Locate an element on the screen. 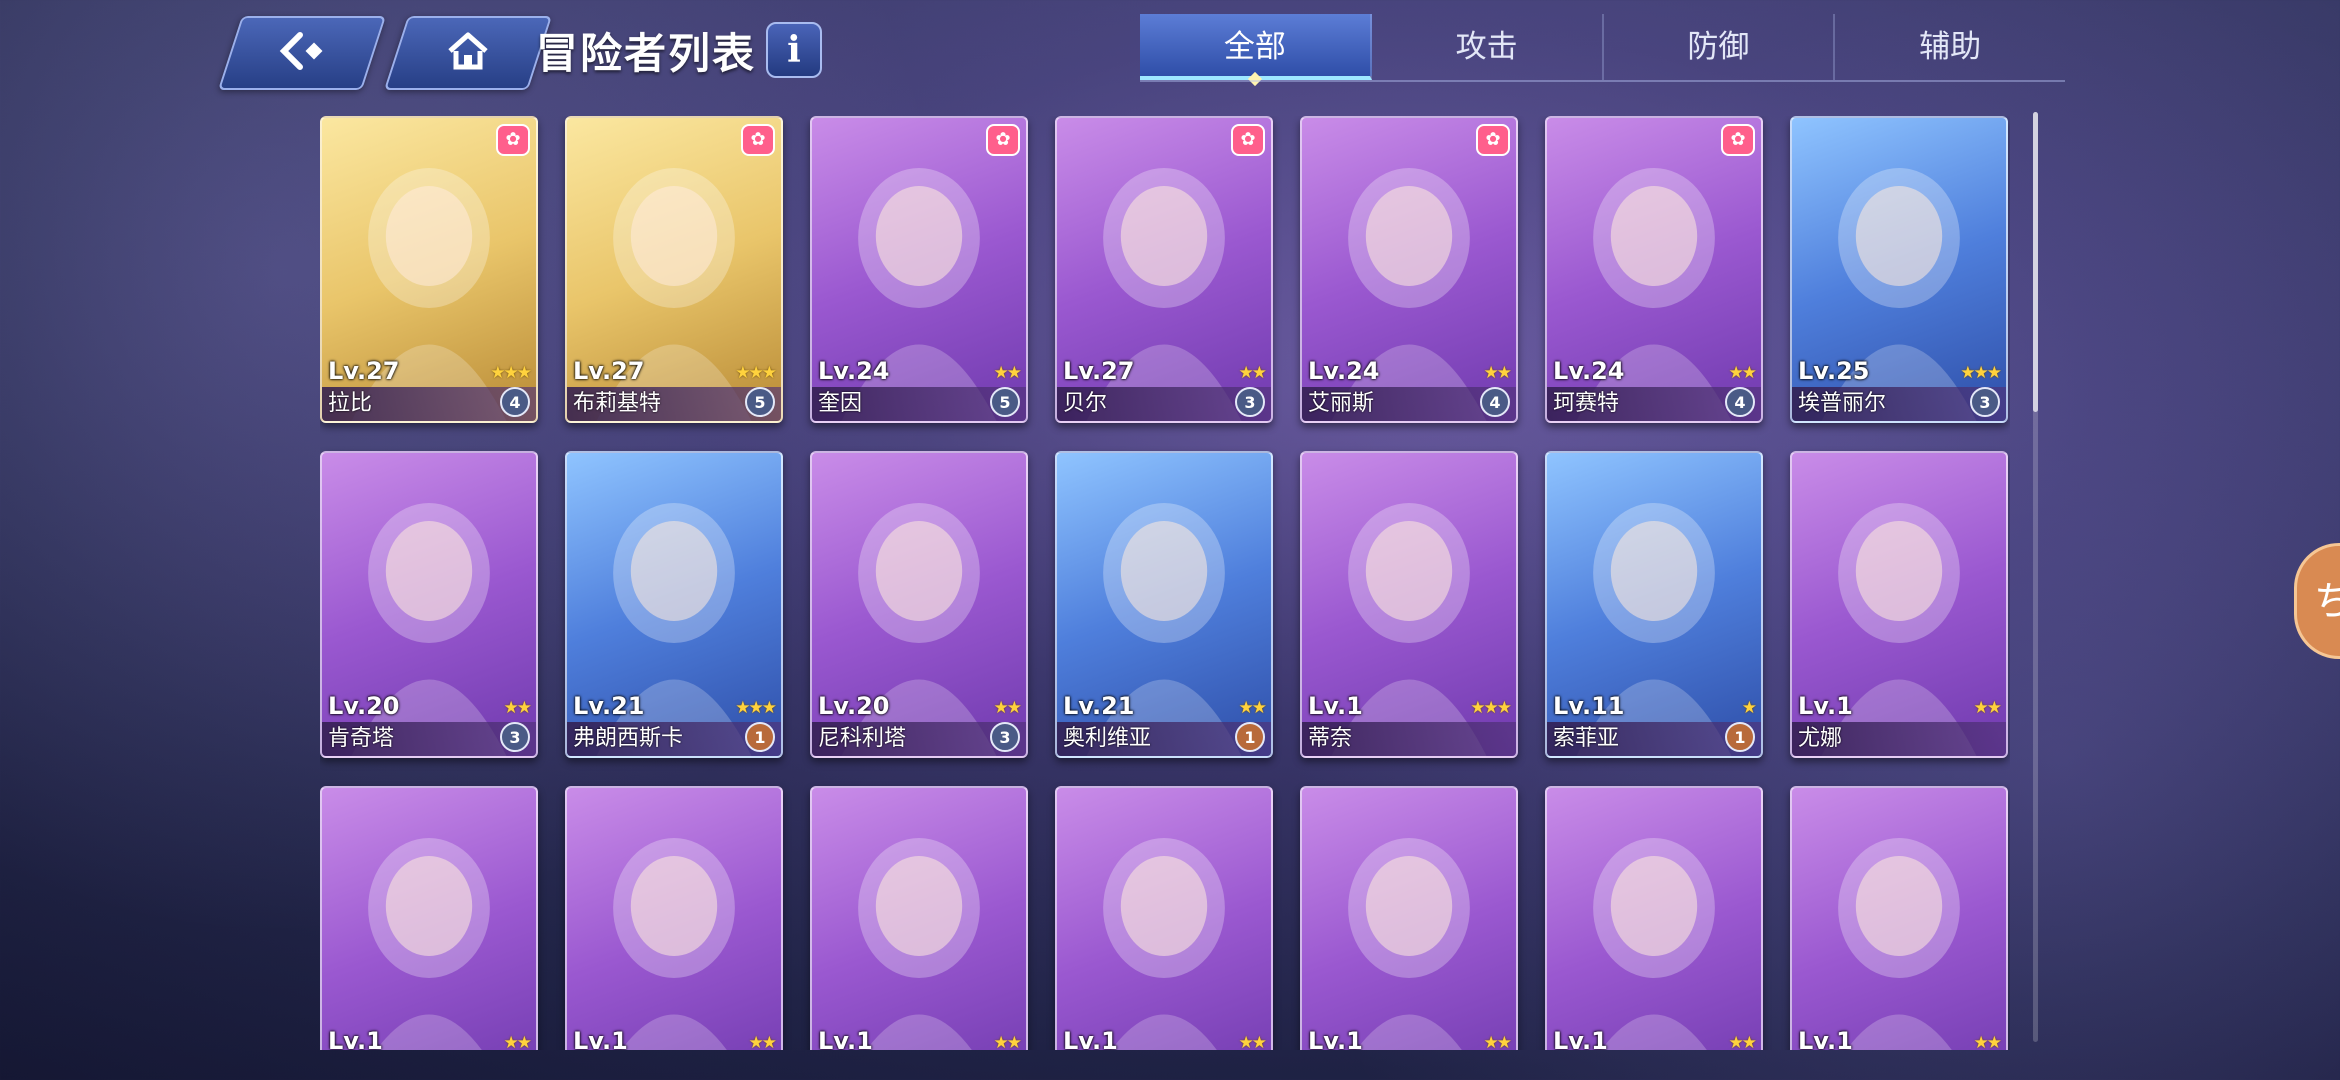 The height and width of the screenshot is (1080, 2340). home-icon is located at coordinates (468, 53).